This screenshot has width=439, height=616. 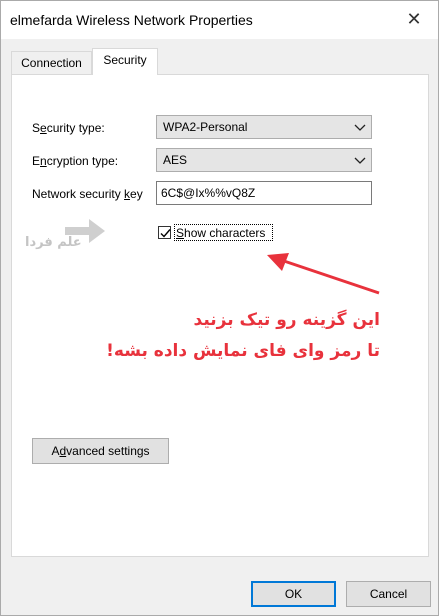 I want to click on encryption-type-label: Encryption type:, so click(x=75, y=161).